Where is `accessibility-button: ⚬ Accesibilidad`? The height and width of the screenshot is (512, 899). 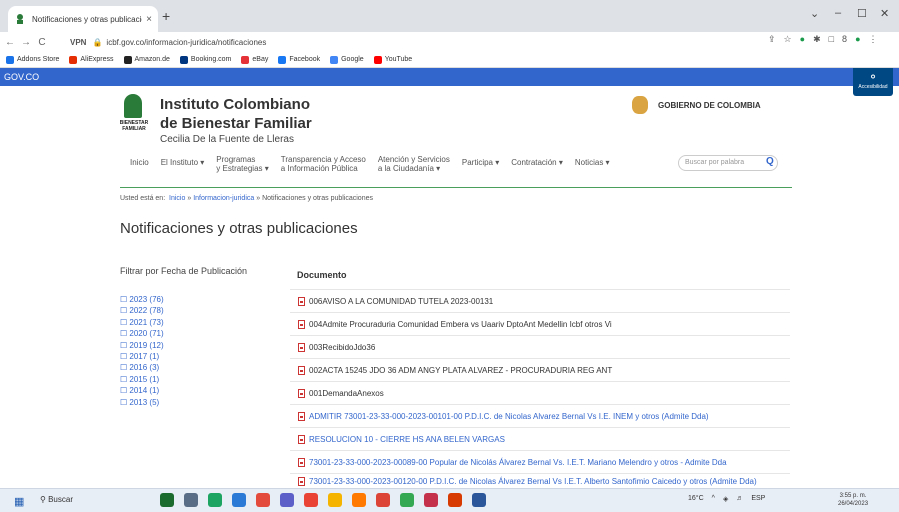 accessibility-button: ⚬ Accesibilidad is located at coordinates (873, 82).